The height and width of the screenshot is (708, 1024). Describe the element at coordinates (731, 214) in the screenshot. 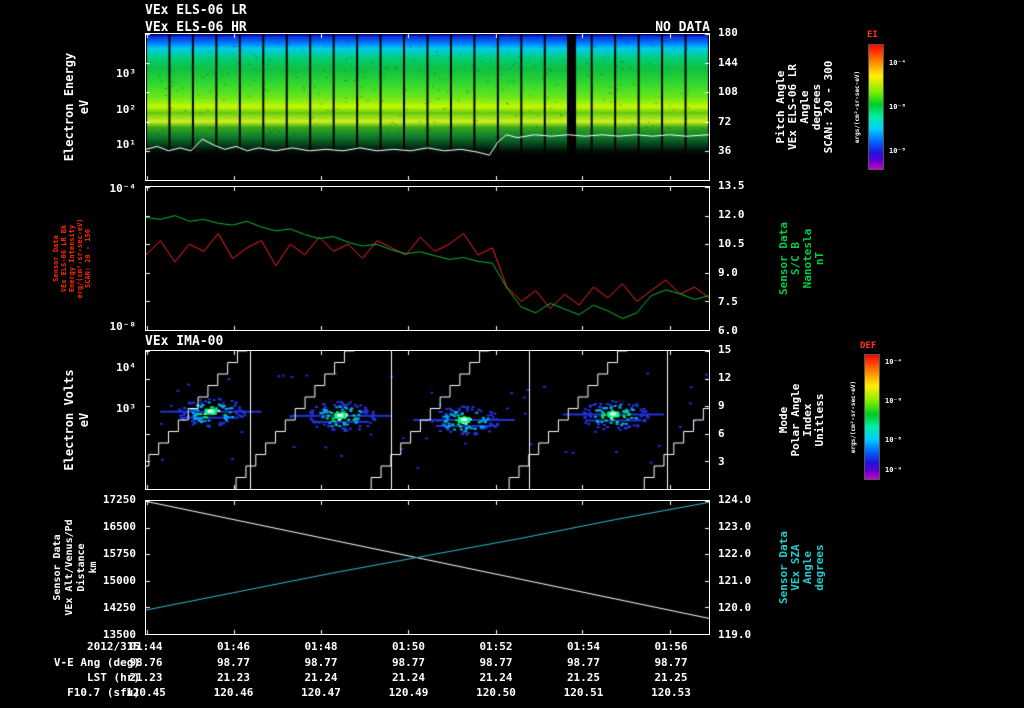

I see `tick-label: 12.0` at that location.